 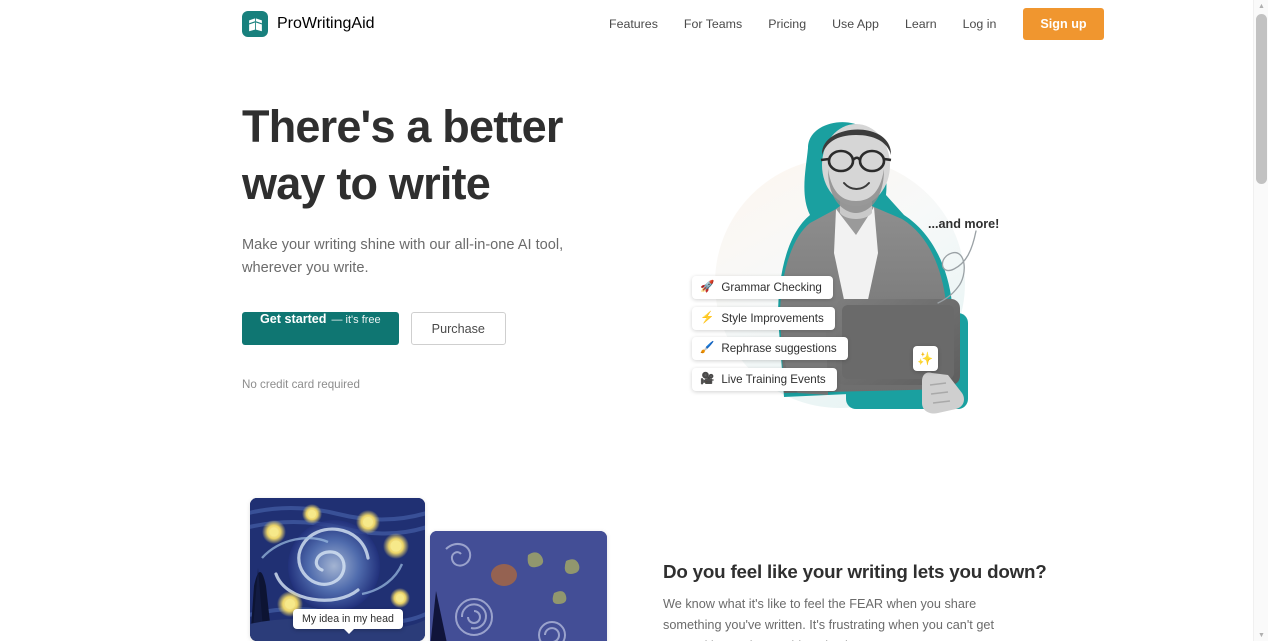 I want to click on brand-name: ProWritingAid, so click(x=326, y=23).